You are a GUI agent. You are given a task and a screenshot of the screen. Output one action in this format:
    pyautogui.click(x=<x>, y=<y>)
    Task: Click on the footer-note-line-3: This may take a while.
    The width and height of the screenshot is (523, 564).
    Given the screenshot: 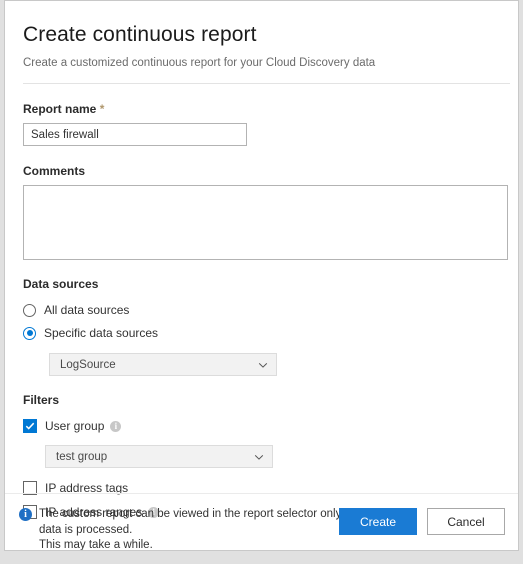 What is the action you would take?
    pyautogui.click(x=96, y=545)
    